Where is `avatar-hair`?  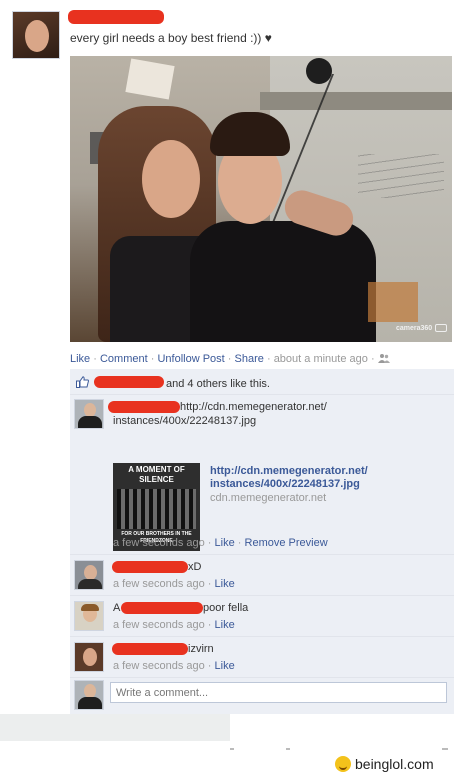 avatar-hair is located at coordinates (90, 607).